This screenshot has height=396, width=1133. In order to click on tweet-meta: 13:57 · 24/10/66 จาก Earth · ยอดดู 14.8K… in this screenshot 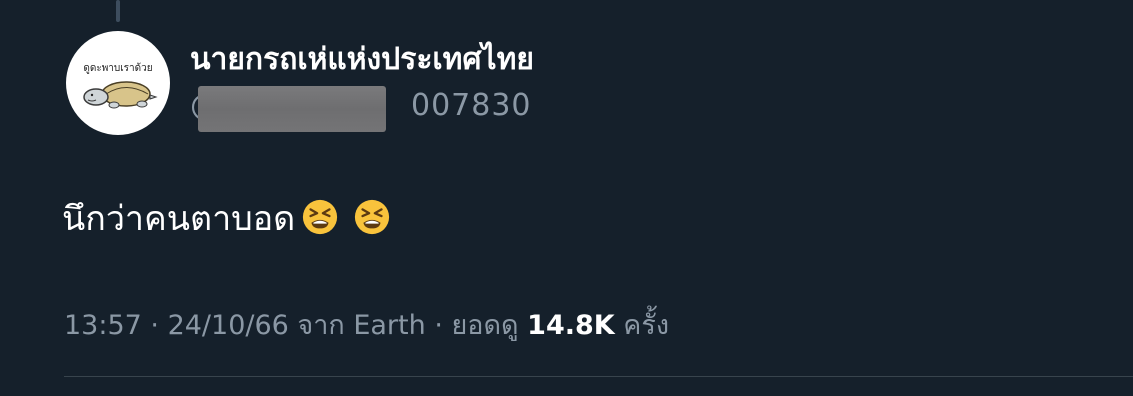, I will do `click(366, 325)`.